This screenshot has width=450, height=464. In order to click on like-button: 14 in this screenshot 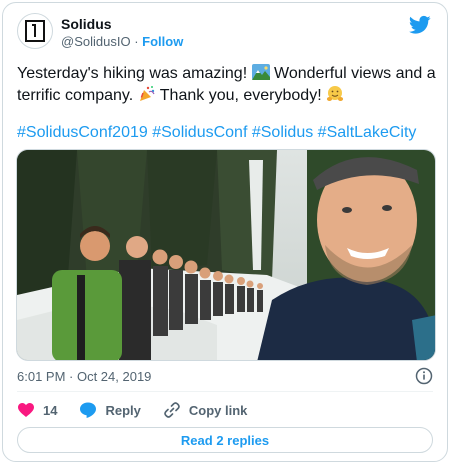, I will do `click(37, 410)`.